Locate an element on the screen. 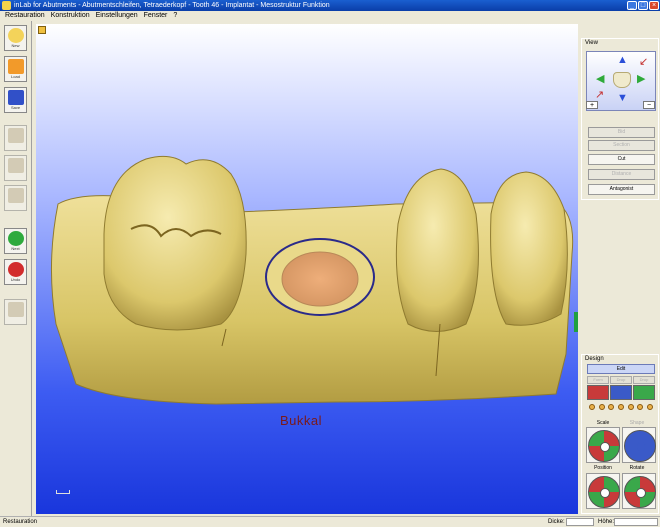 The height and width of the screenshot is (527, 660). scale-label: Scale is located at coordinates (603, 423).